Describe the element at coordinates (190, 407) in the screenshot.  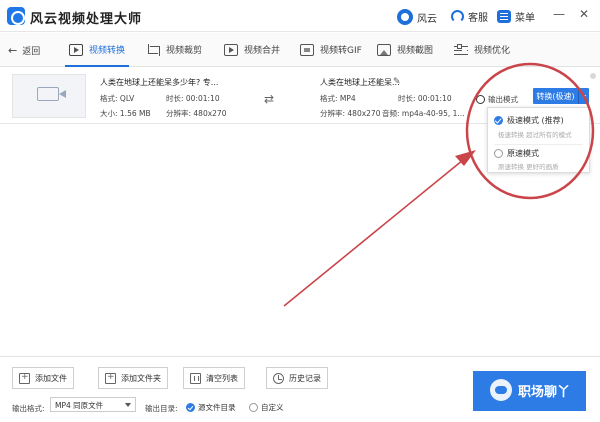
I see `radio-checked-icon` at that location.